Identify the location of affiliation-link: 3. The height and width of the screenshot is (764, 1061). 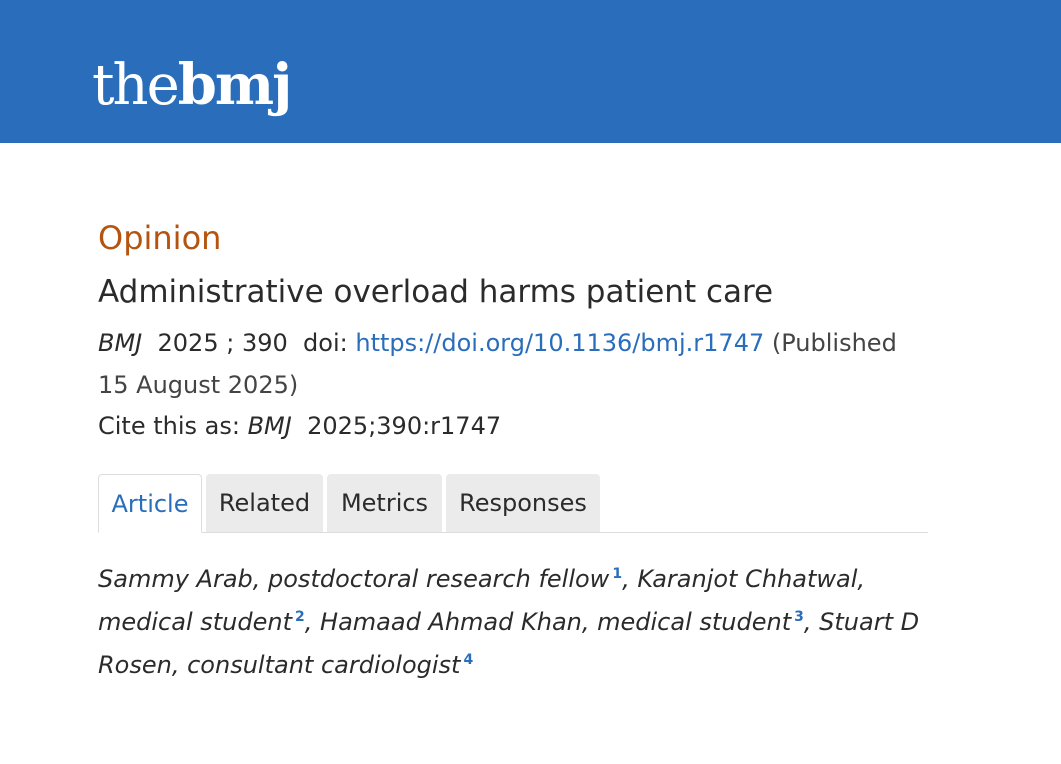
(799, 617).